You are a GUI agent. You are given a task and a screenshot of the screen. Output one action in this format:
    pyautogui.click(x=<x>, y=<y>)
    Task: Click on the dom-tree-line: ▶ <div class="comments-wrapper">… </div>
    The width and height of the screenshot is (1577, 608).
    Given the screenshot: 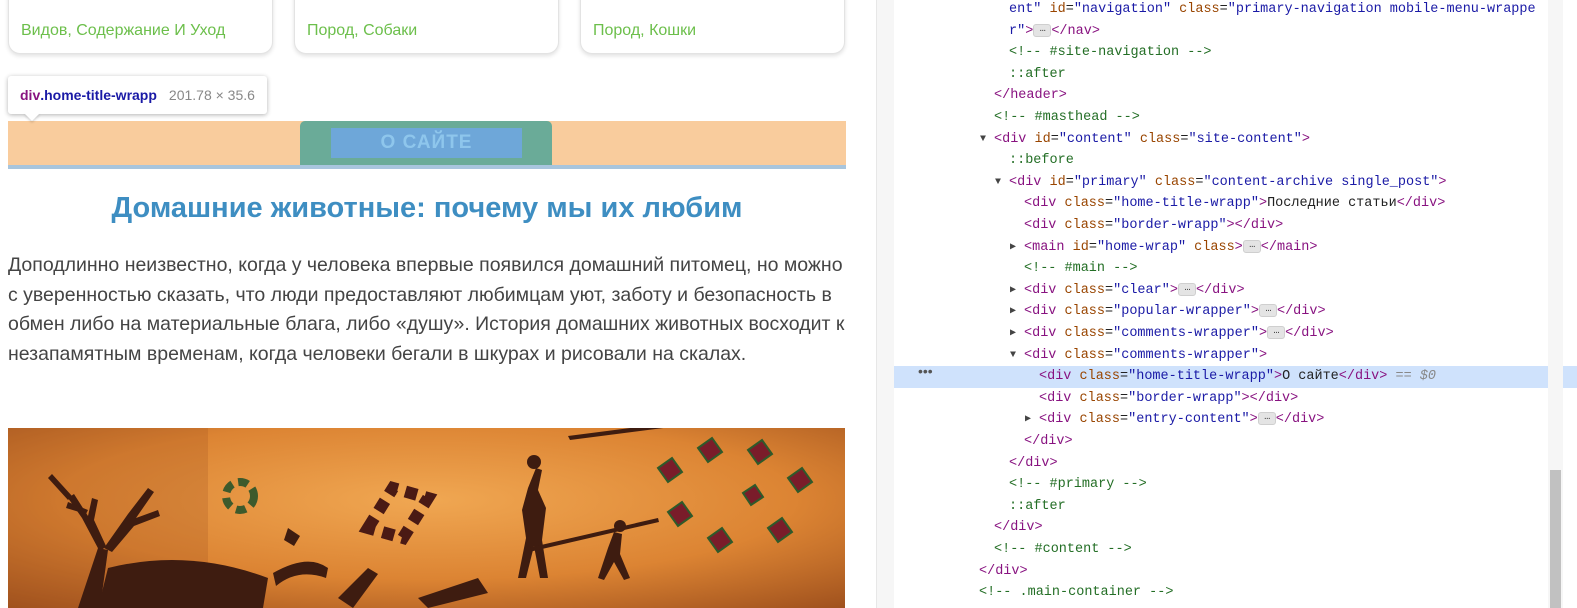 What is the action you would take?
    pyautogui.click(x=1235, y=334)
    